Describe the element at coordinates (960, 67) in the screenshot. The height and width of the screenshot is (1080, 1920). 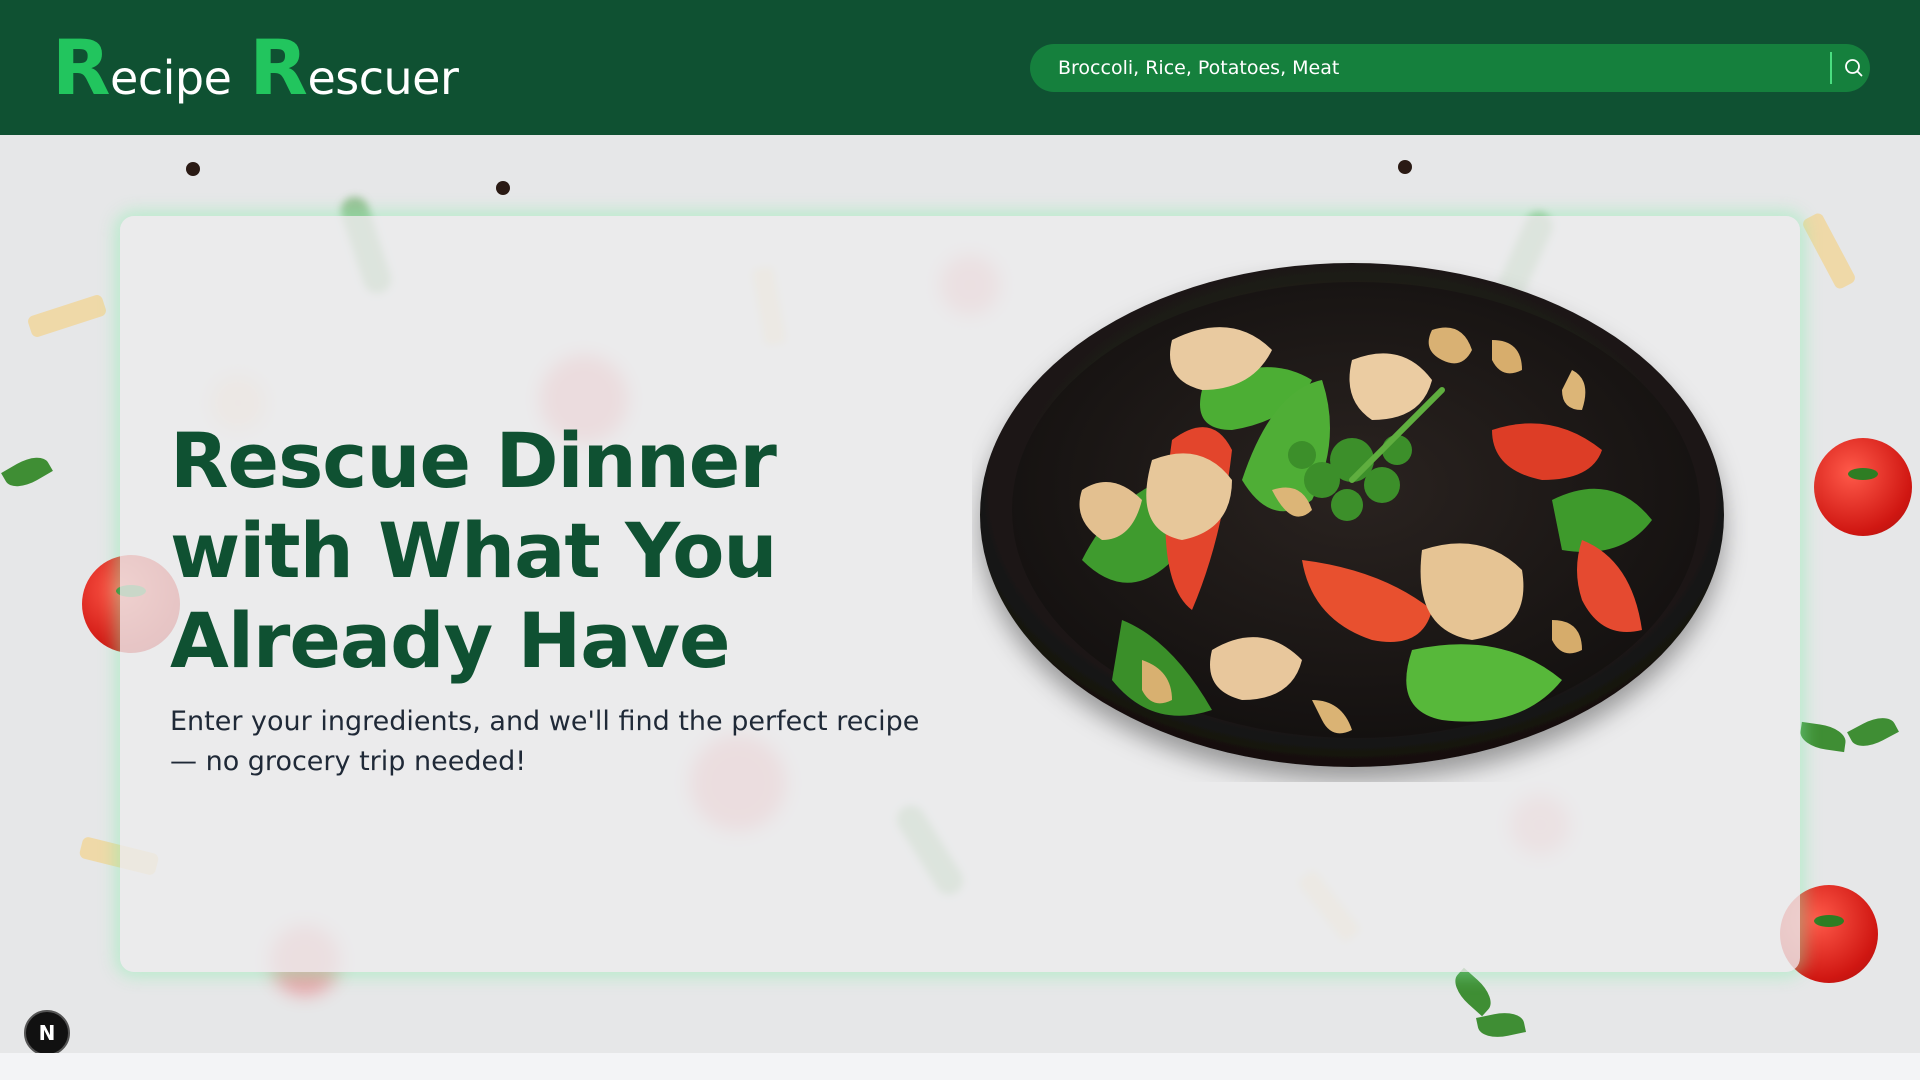
I see `site-header: Recipe Rescuer` at that location.